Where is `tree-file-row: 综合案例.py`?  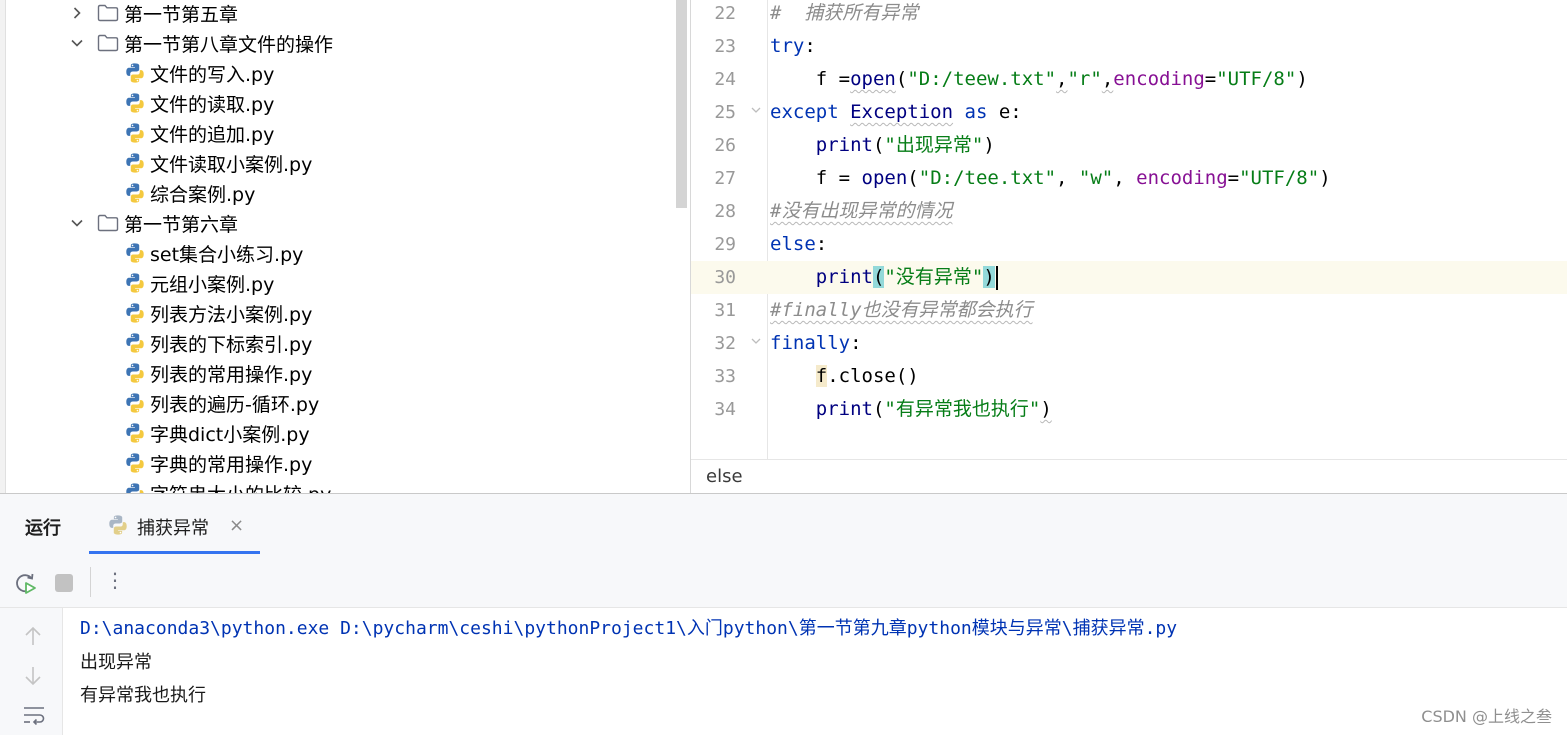 tree-file-row: 综合案例.py is located at coordinates (189, 193).